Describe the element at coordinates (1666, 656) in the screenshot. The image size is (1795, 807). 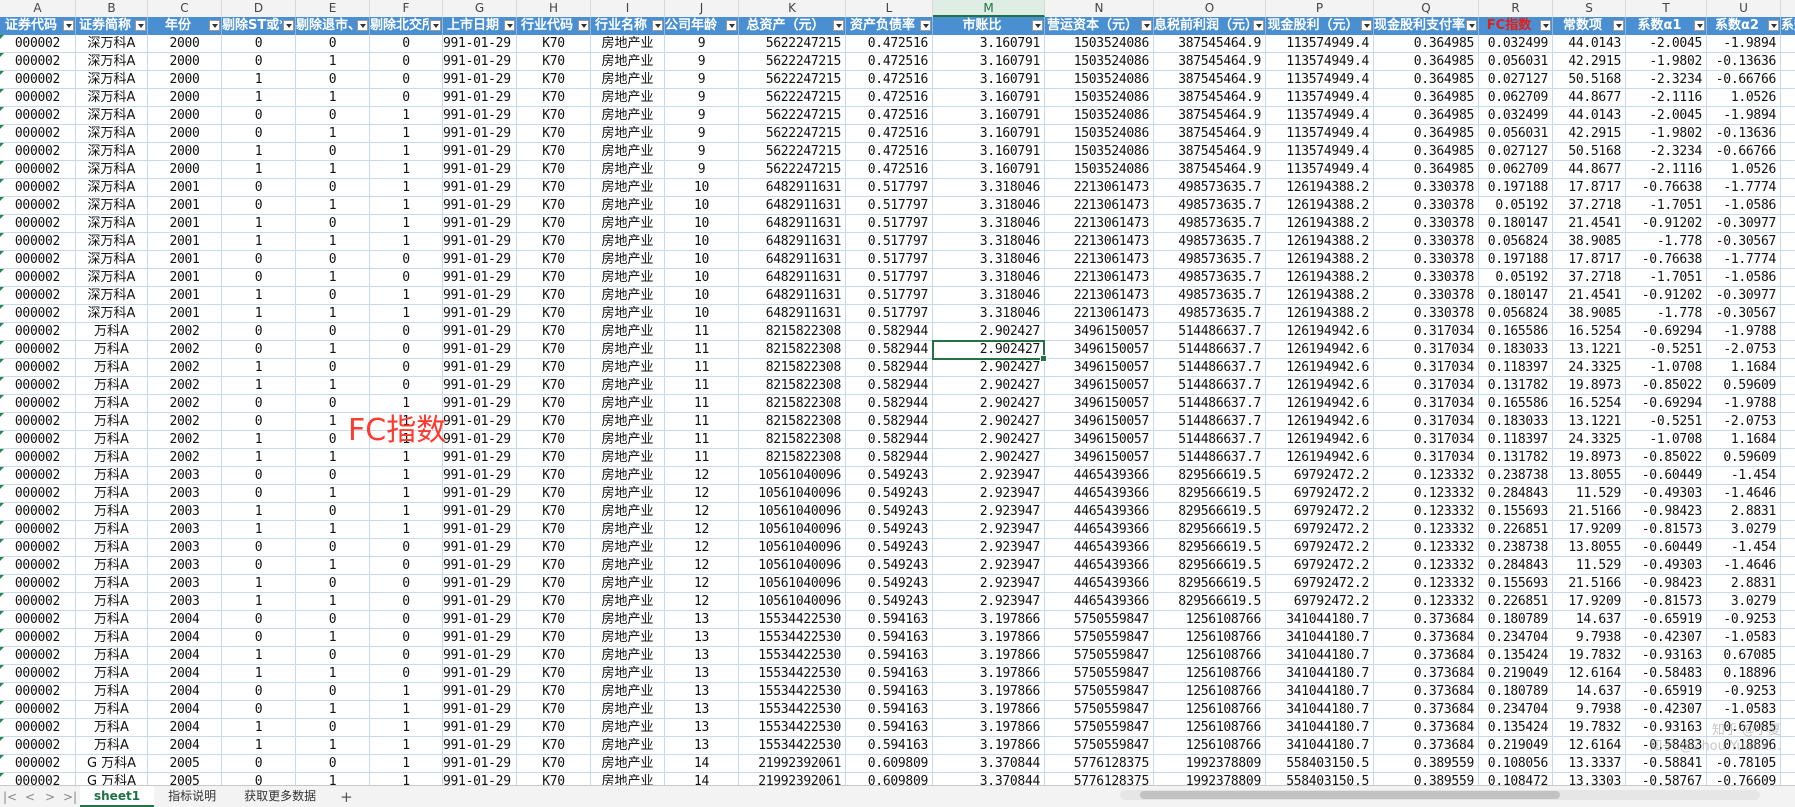
I see `table-cell: -0.93163` at that location.